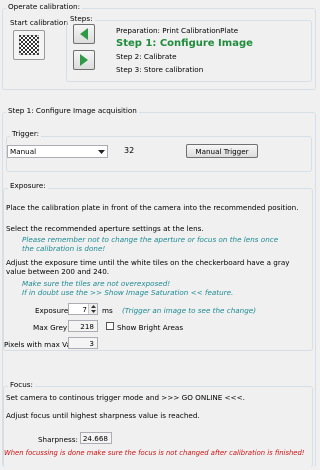  What do you see at coordinates (58, 439) in the screenshot?
I see `sharpness-label: Sharpness:` at bounding box center [58, 439].